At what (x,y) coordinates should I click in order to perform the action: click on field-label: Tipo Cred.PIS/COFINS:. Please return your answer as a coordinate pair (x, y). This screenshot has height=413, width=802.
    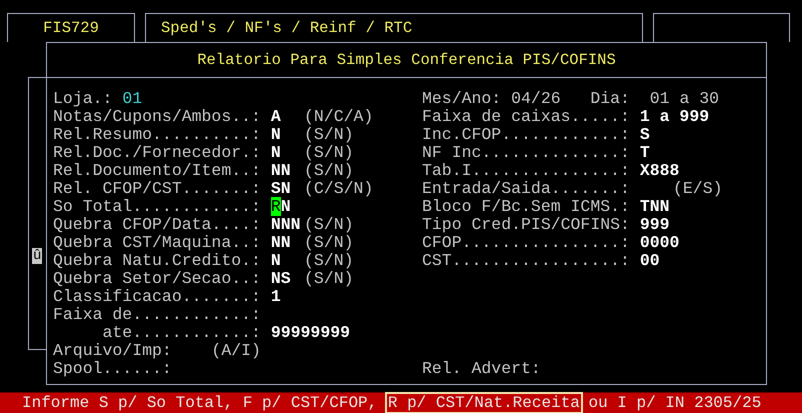
    Looking at the image, I should click on (526, 225).